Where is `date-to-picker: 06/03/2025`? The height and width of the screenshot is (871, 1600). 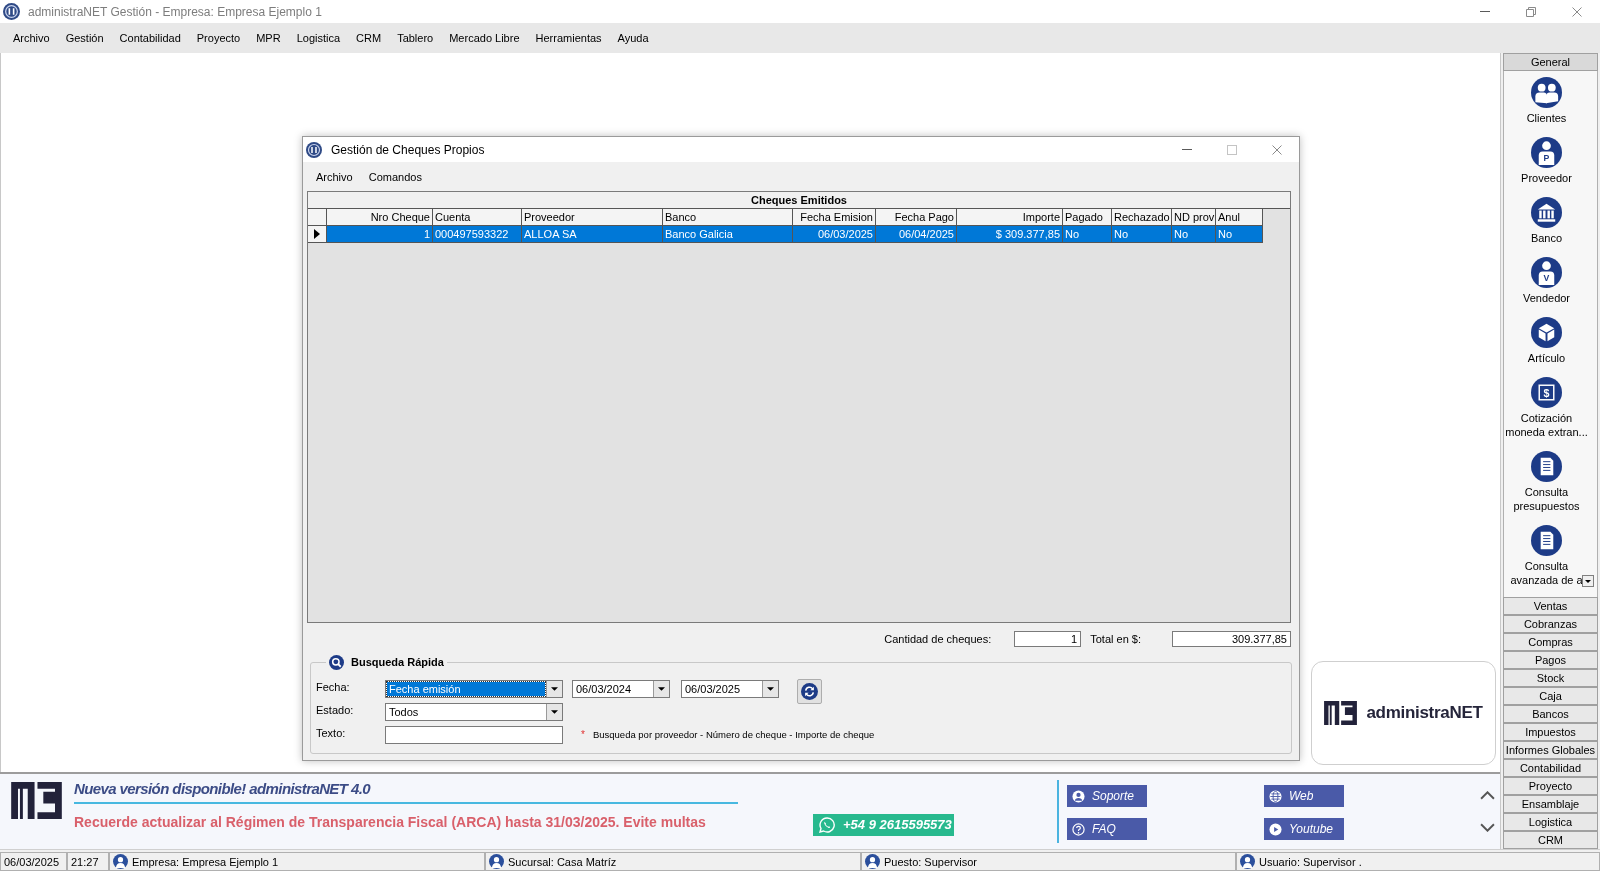
date-to-picker: 06/03/2025 is located at coordinates (730, 689).